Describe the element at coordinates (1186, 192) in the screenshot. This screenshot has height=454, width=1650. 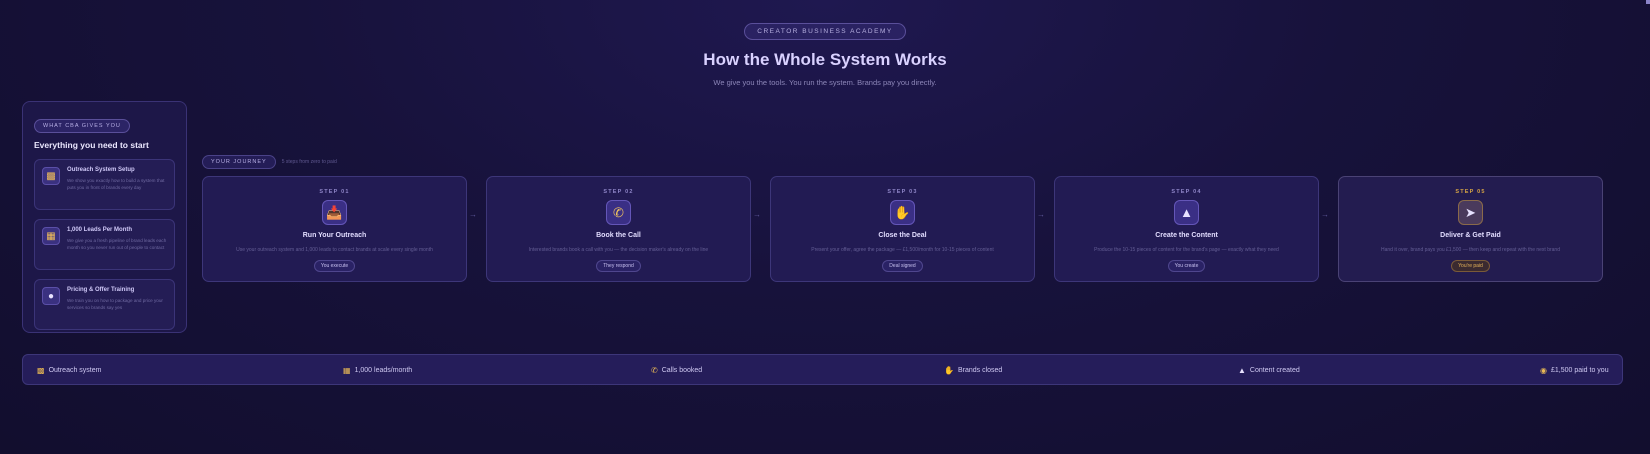
I see `step-label: STEP 04` at that location.